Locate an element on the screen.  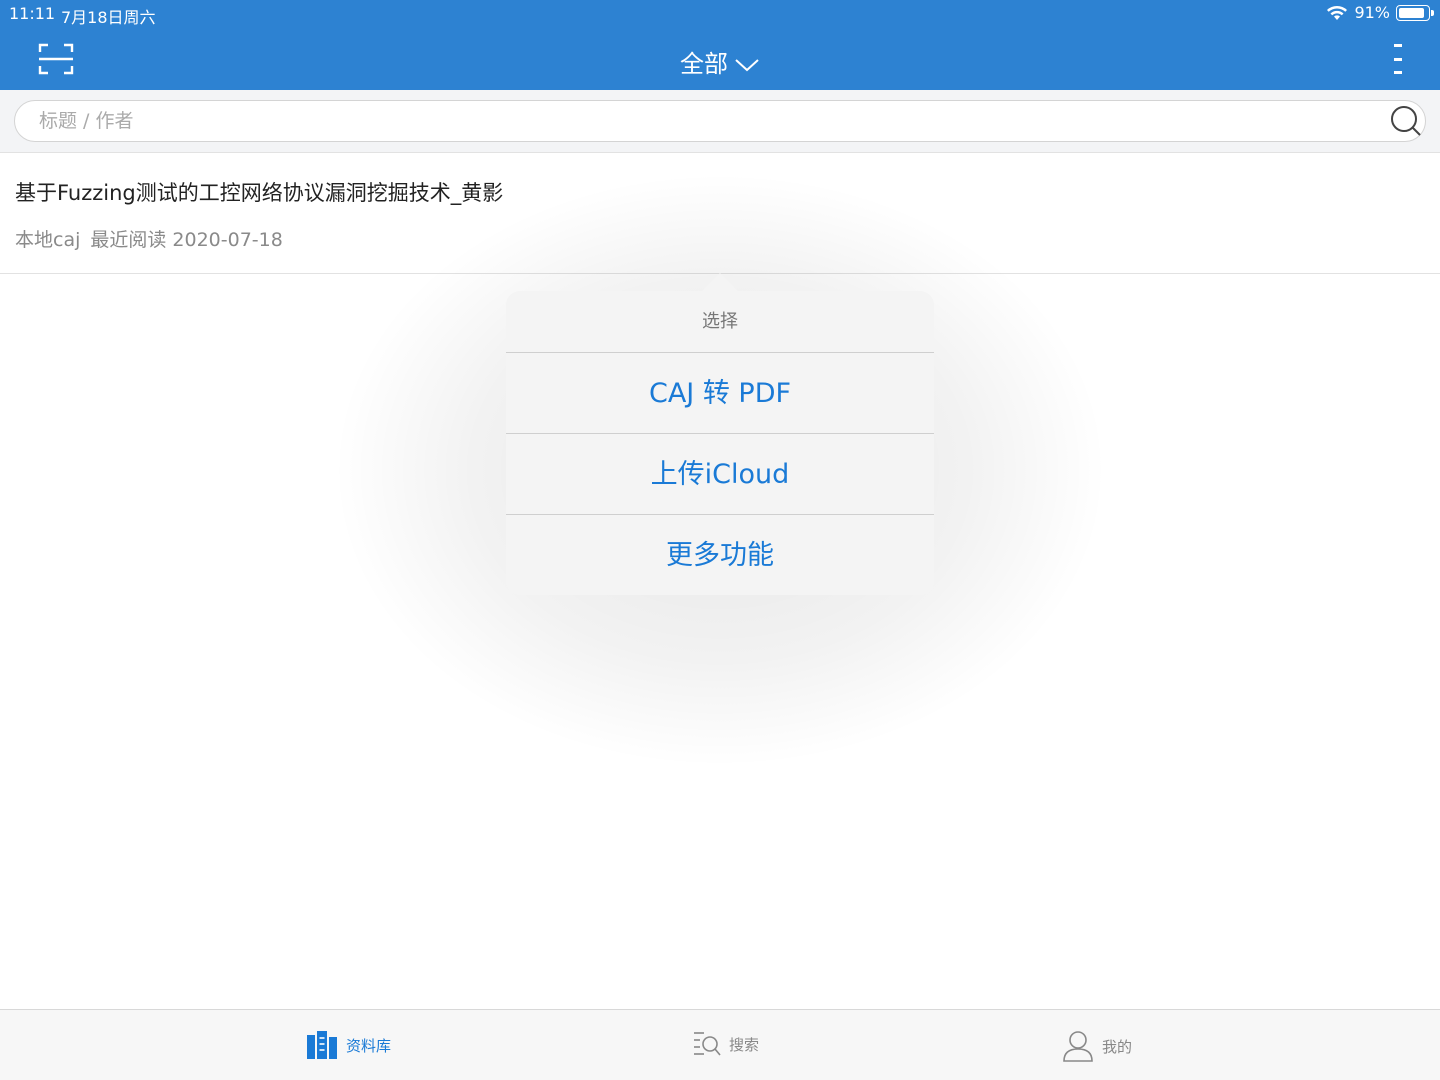
search-input is located at coordinates (704, 121).